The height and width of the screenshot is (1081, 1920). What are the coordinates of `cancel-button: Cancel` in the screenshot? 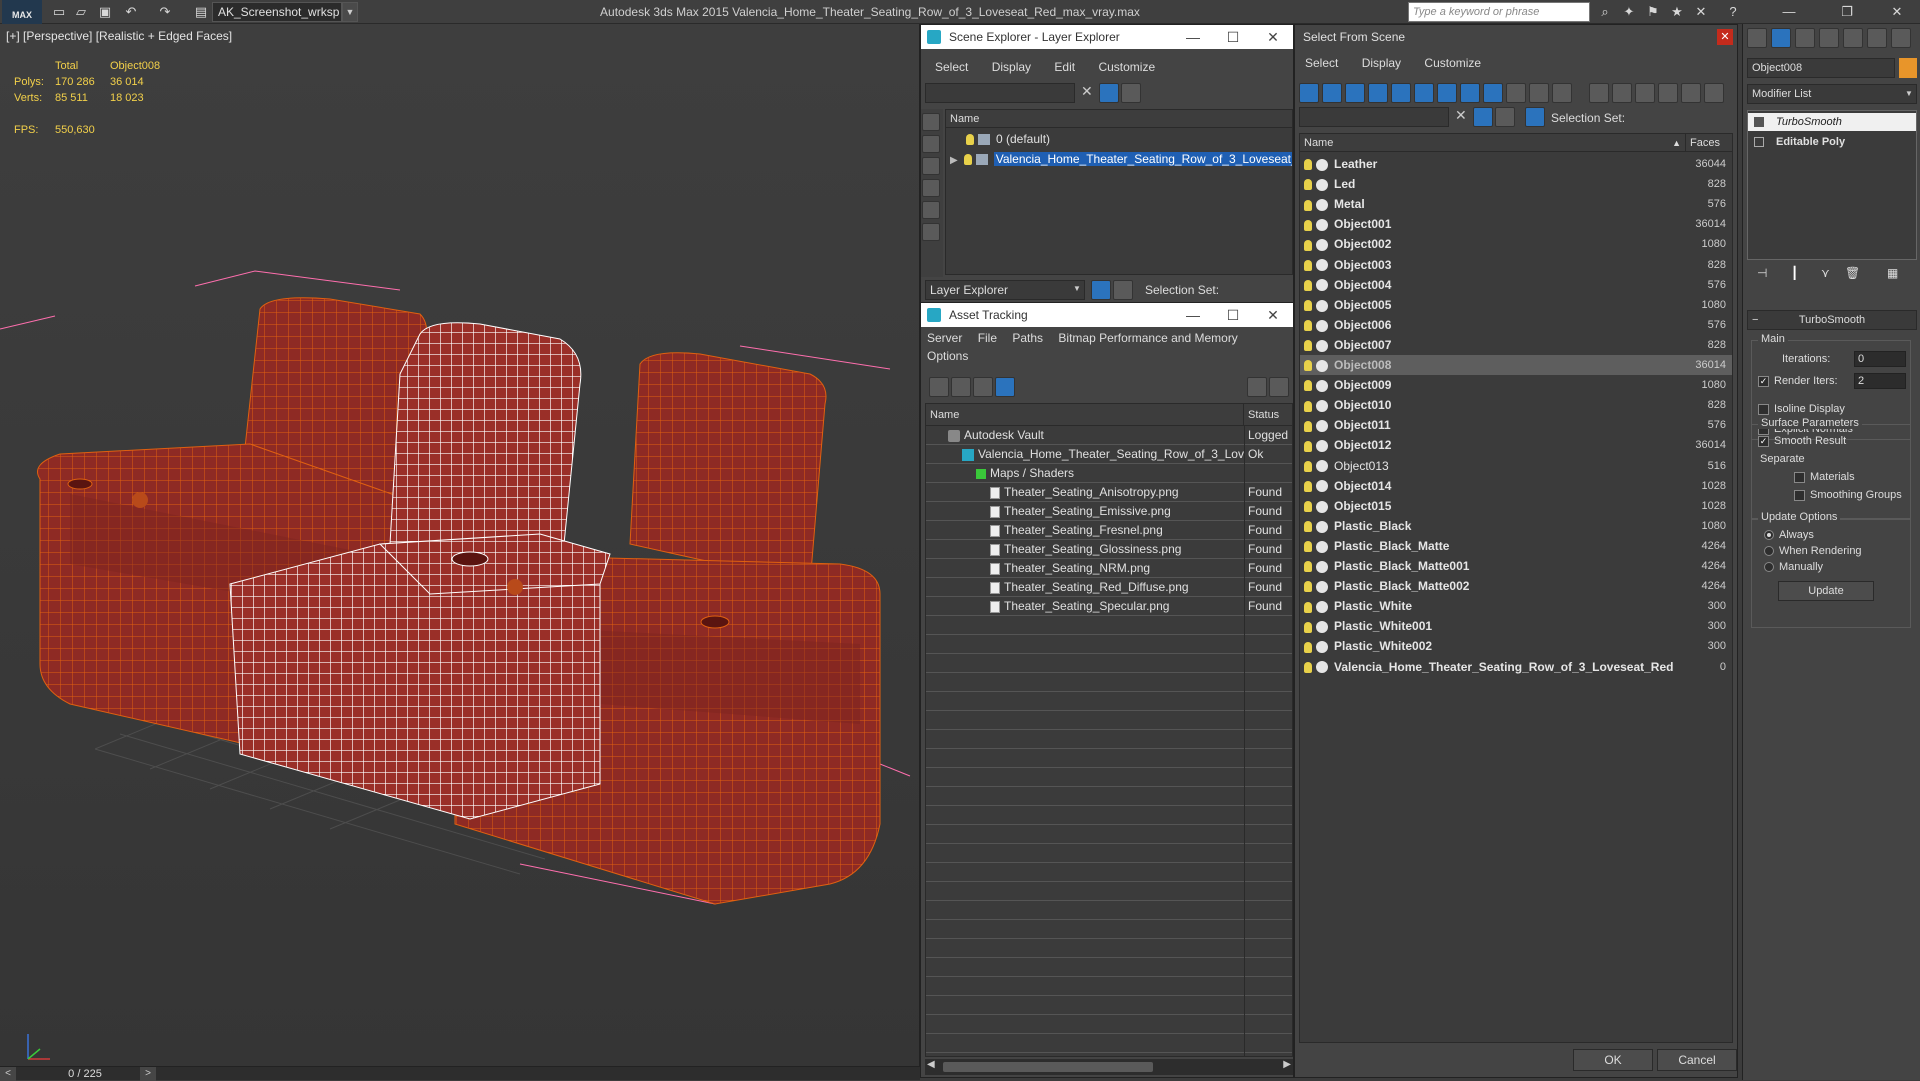 It's located at (1697, 1060).